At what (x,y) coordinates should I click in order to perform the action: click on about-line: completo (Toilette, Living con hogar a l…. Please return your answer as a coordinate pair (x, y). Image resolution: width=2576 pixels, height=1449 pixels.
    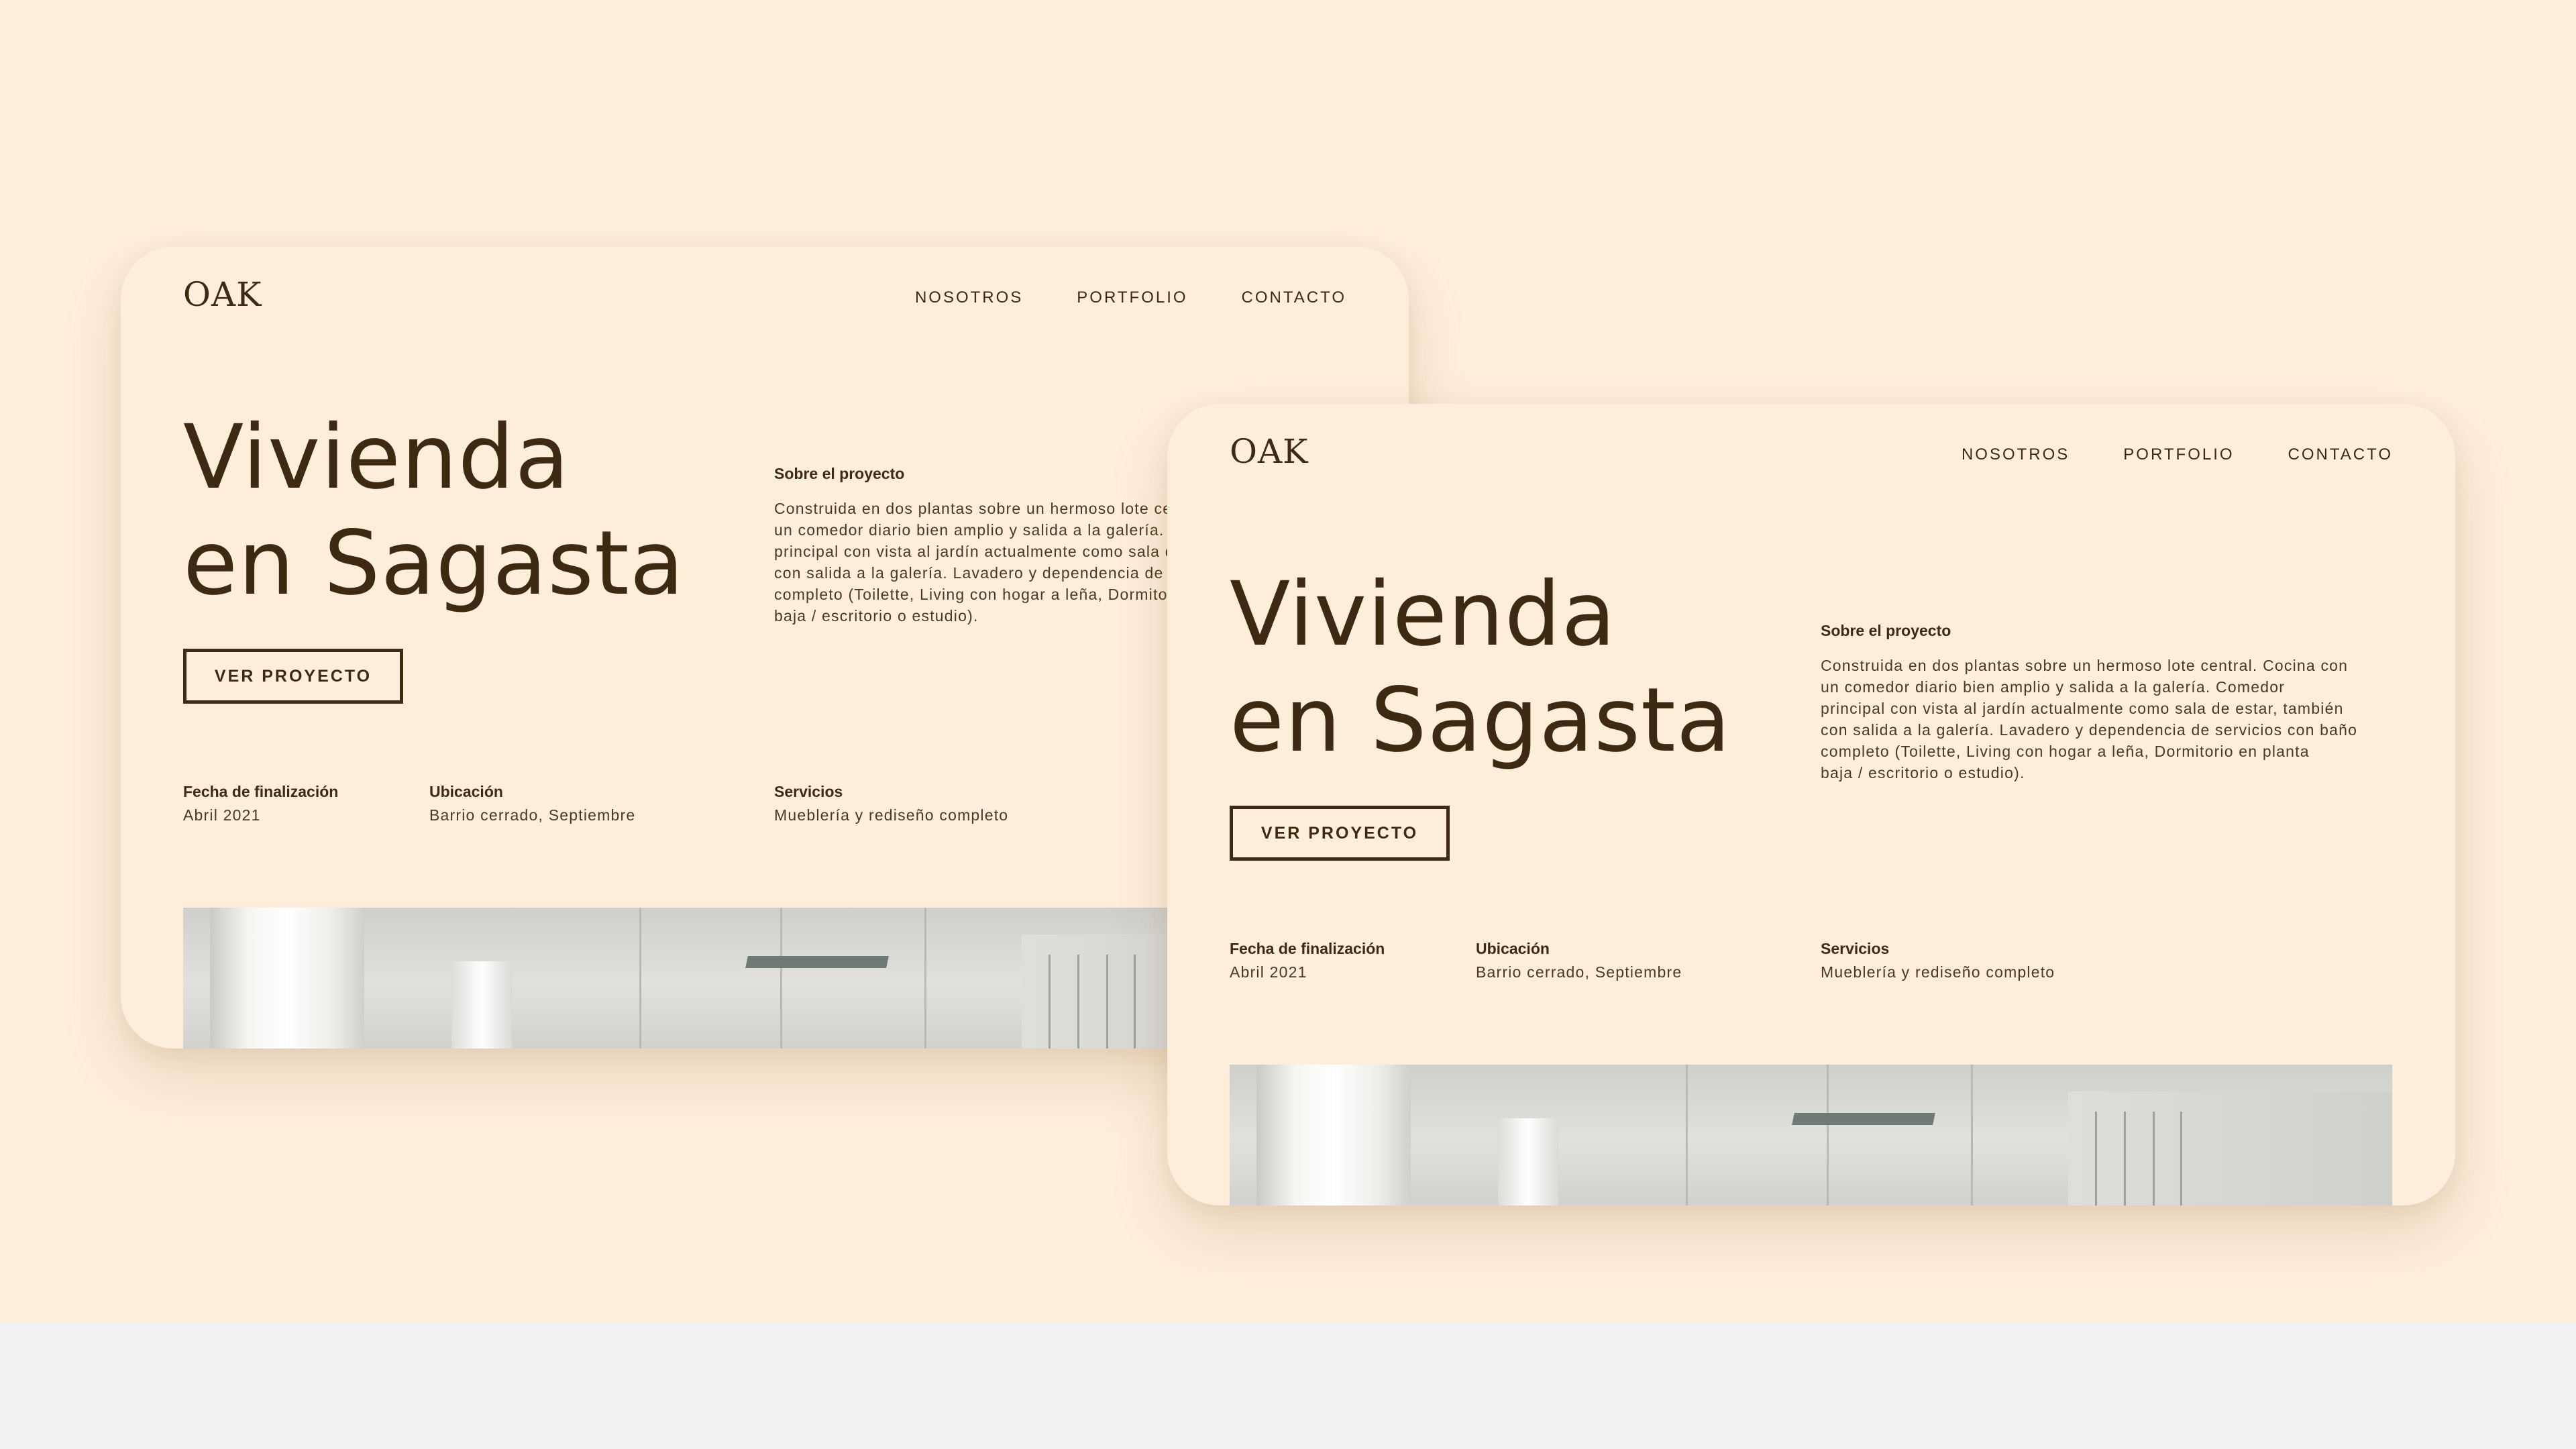
    Looking at the image, I should click on (2065, 751).